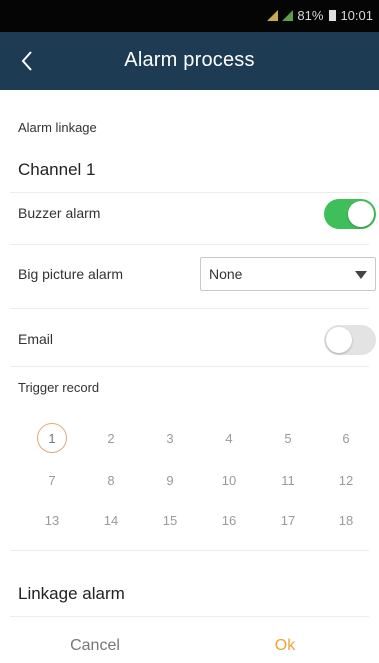  What do you see at coordinates (111, 480) in the screenshot?
I see `channel-checkbox-8: 8` at bounding box center [111, 480].